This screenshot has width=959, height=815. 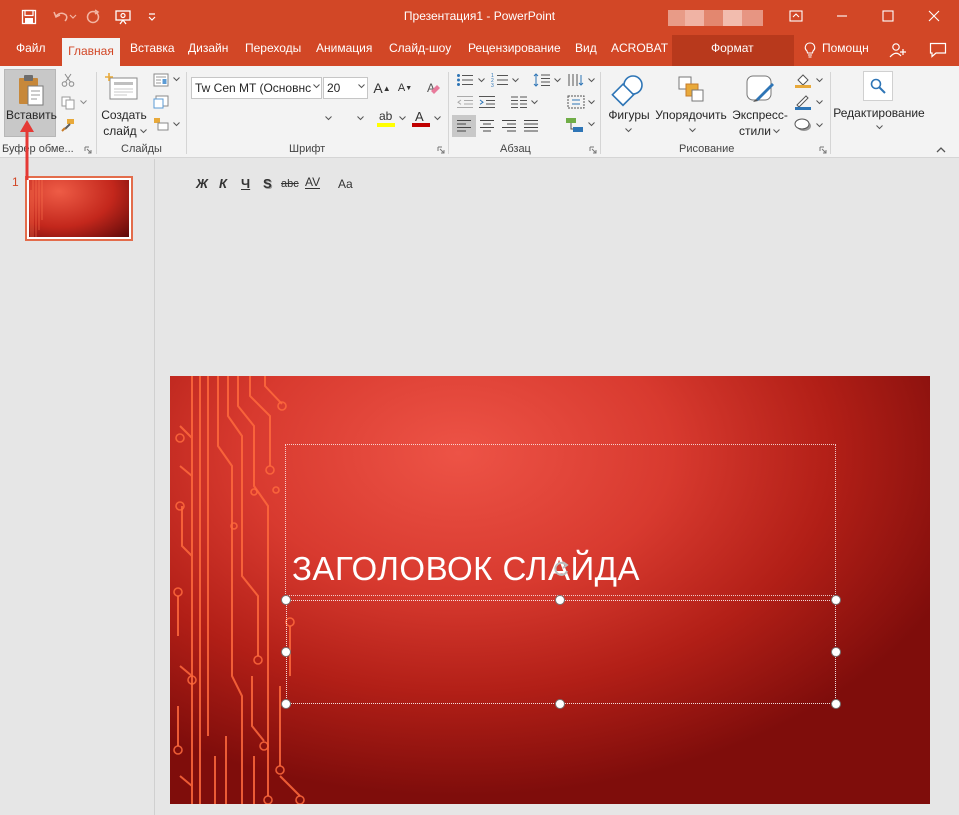 What do you see at coordinates (223, 183) in the screenshot?
I see `italic-button: К` at bounding box center [223, 183].